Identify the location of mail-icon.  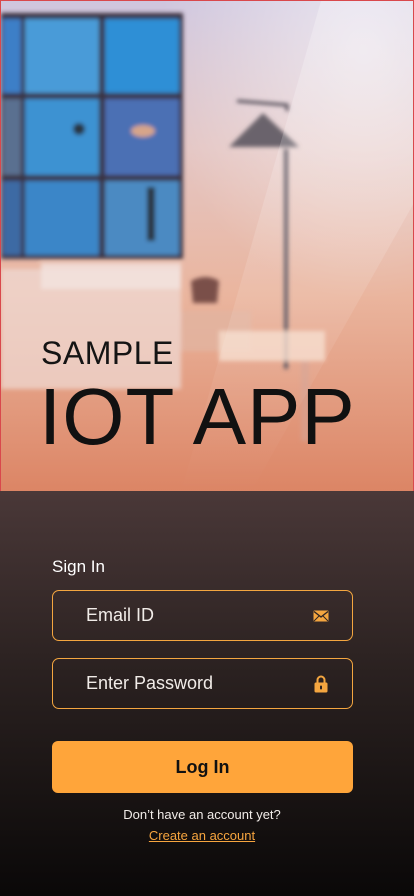
(321, 616).